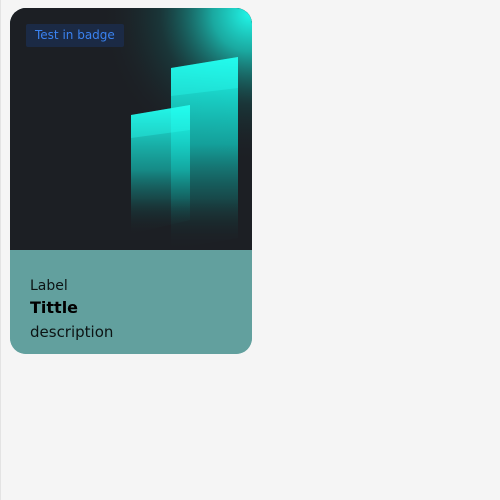 The width and height of the screenshot is (500, 500). What do you see at coordinates (131, 302) in the screenshot?
I see `card-body: Label Tittle description` at bounding box center [131, 302].